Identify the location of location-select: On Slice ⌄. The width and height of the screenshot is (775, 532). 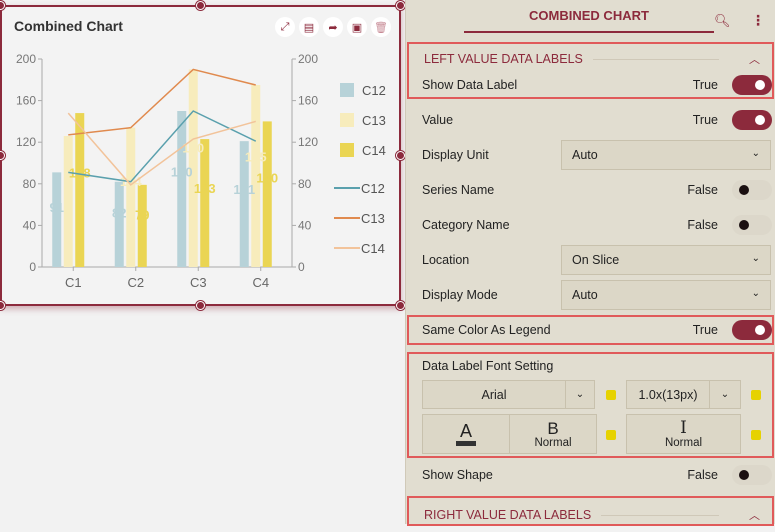
(666, 260).